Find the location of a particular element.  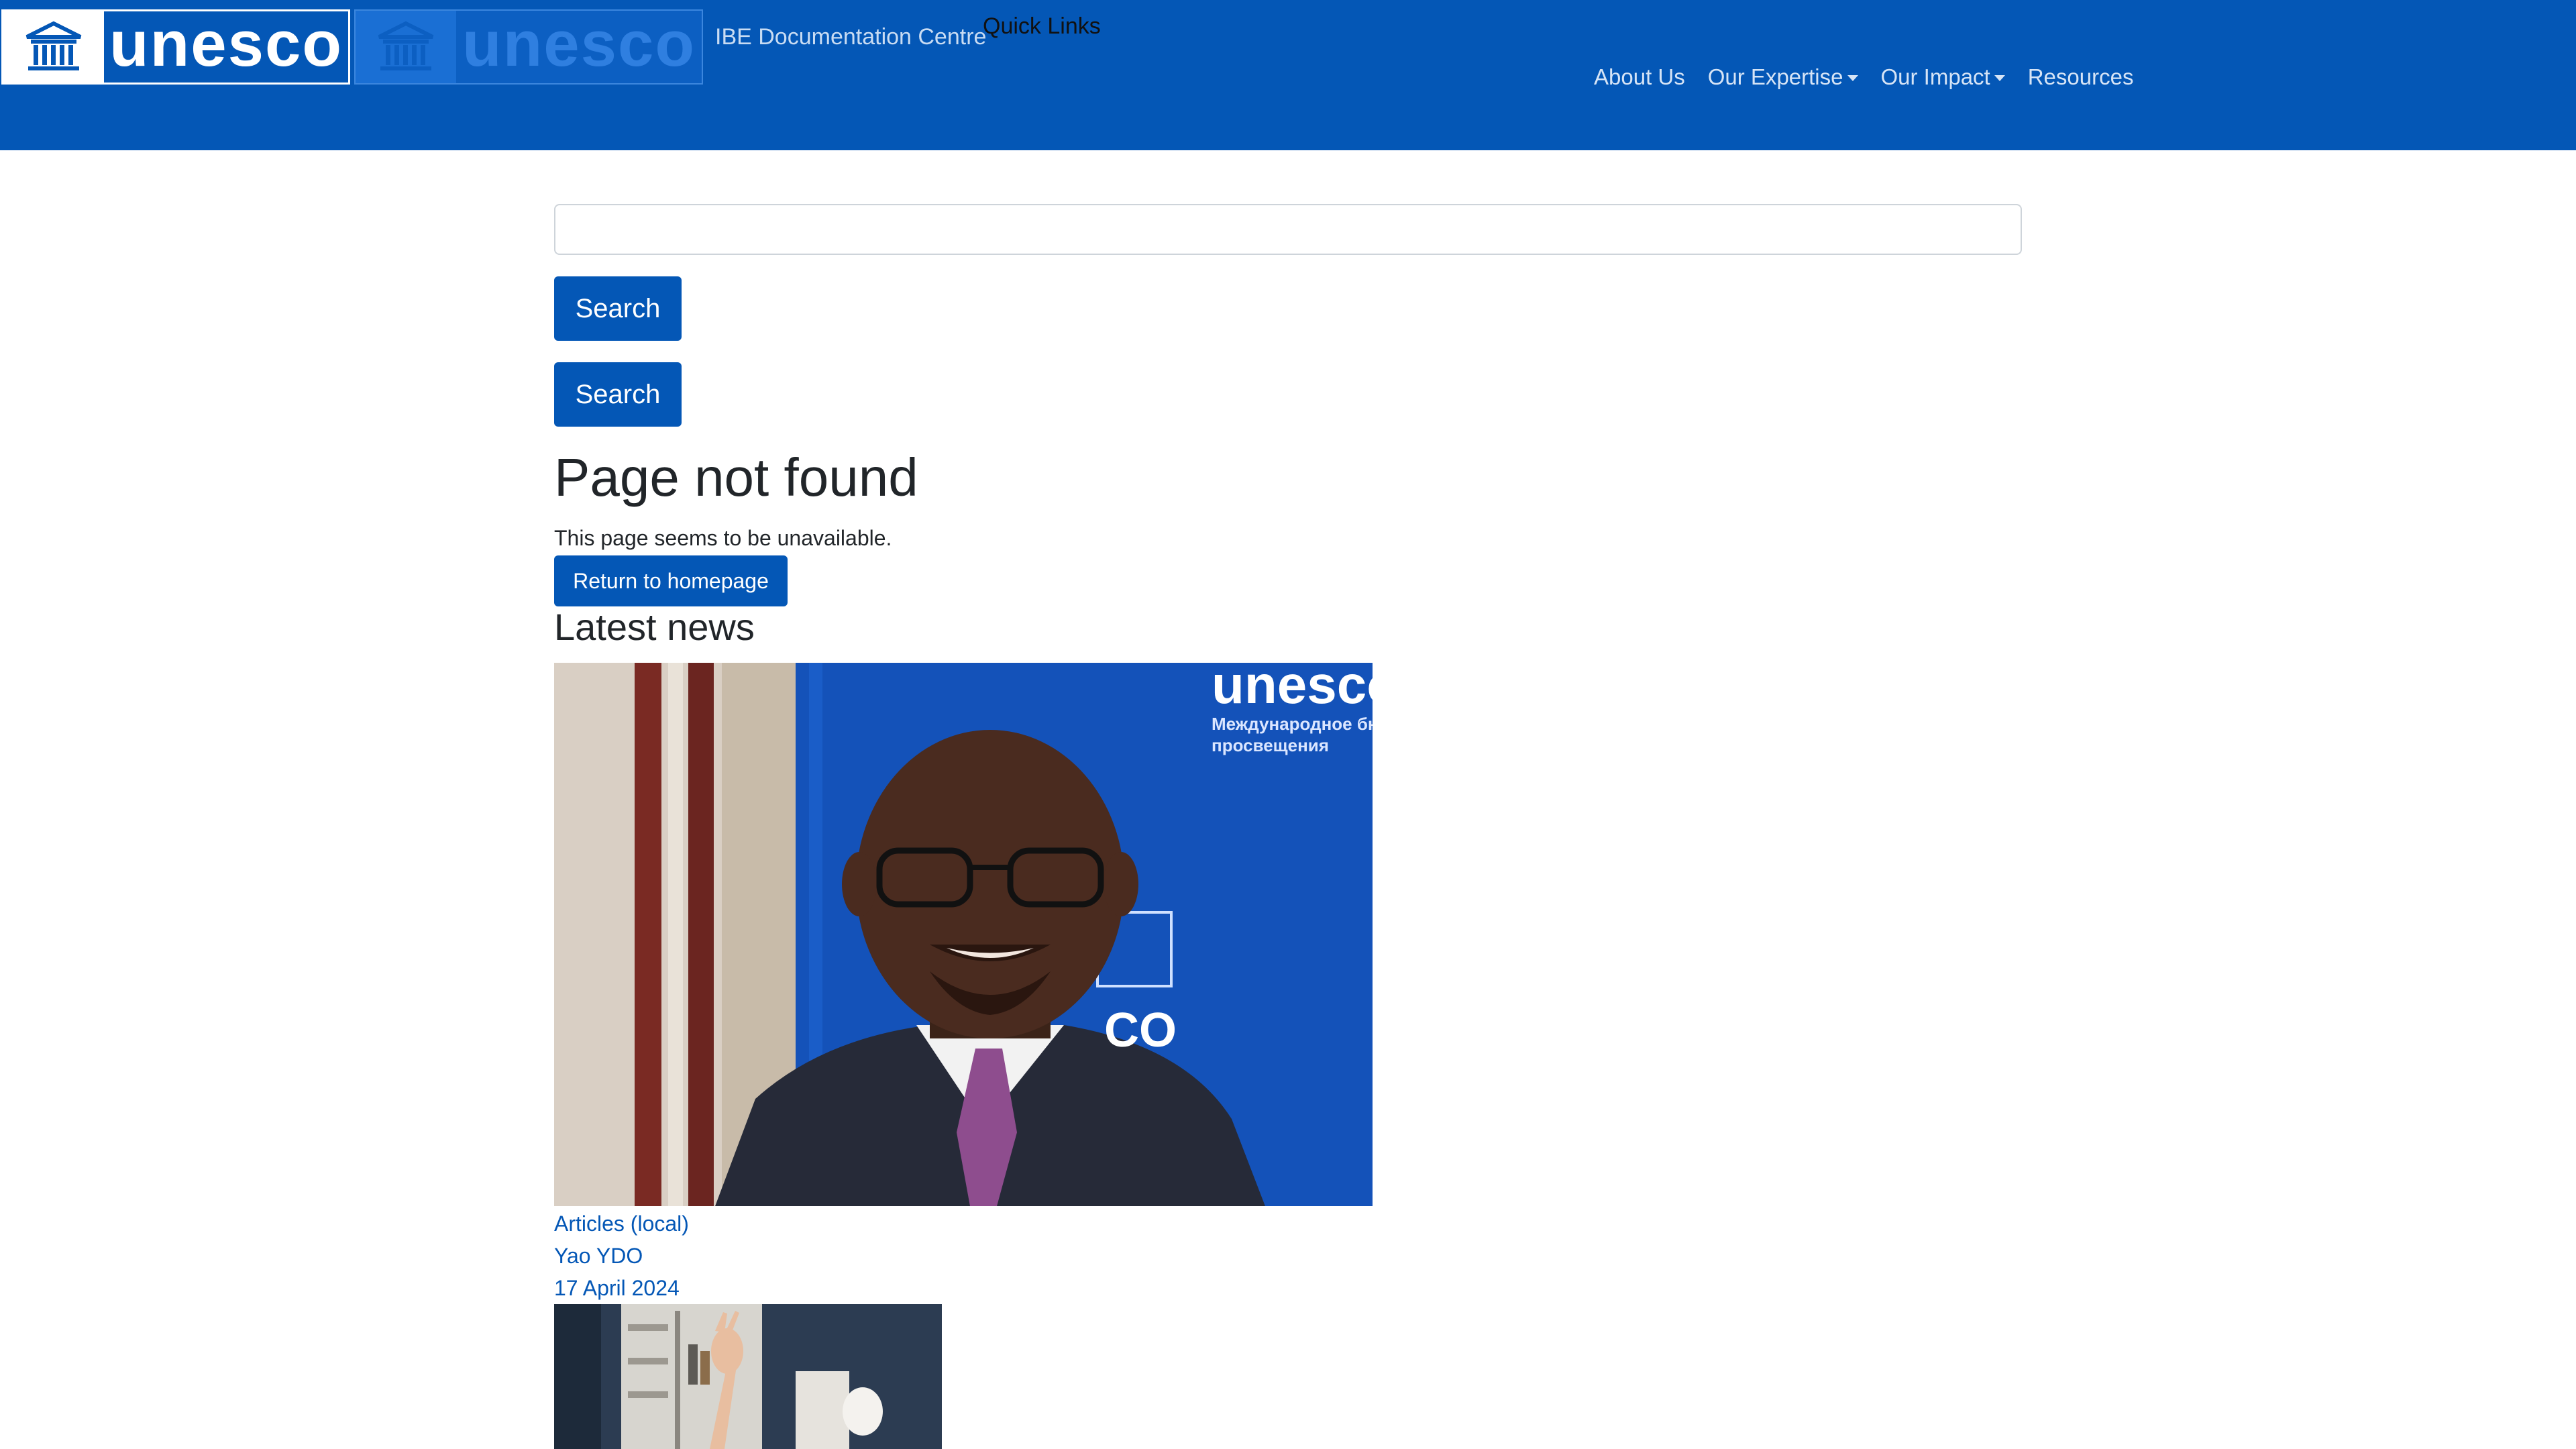

search-button-secondary: Search is located at coordinates (618, 394).